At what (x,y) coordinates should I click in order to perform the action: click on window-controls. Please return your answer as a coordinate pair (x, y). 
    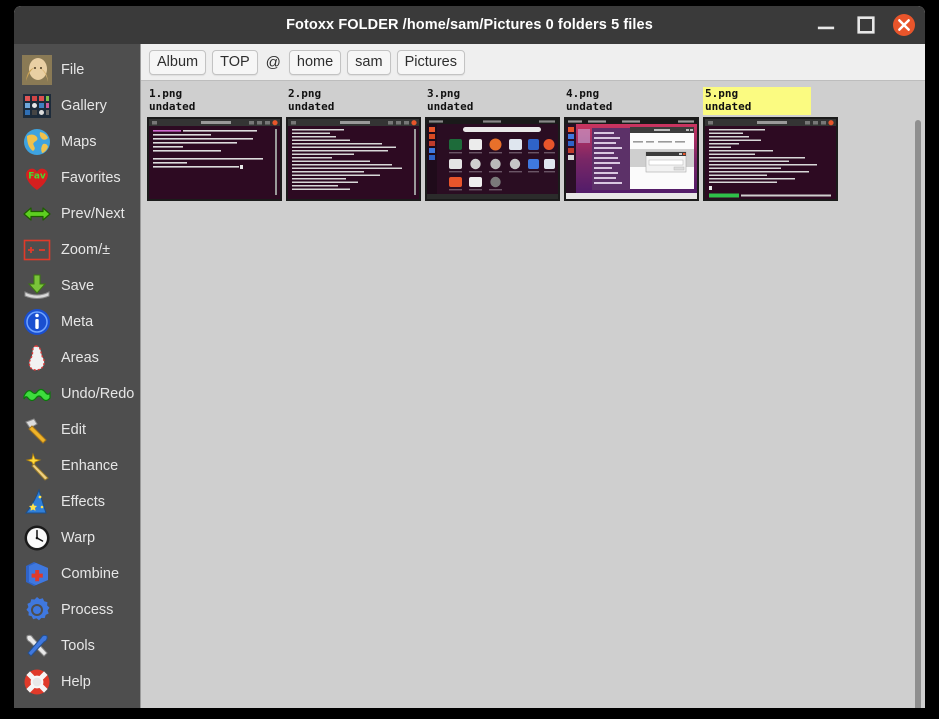
    Looking at the image, I should click on (864, 25).